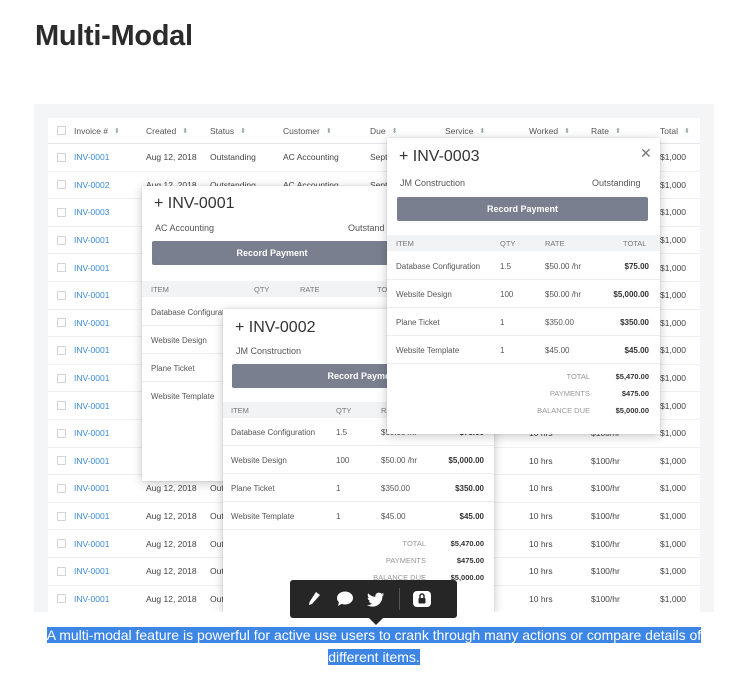 The width and height of the screenshot is (729, 680). I want to click on col-item: ITEM, so click(240, 410).